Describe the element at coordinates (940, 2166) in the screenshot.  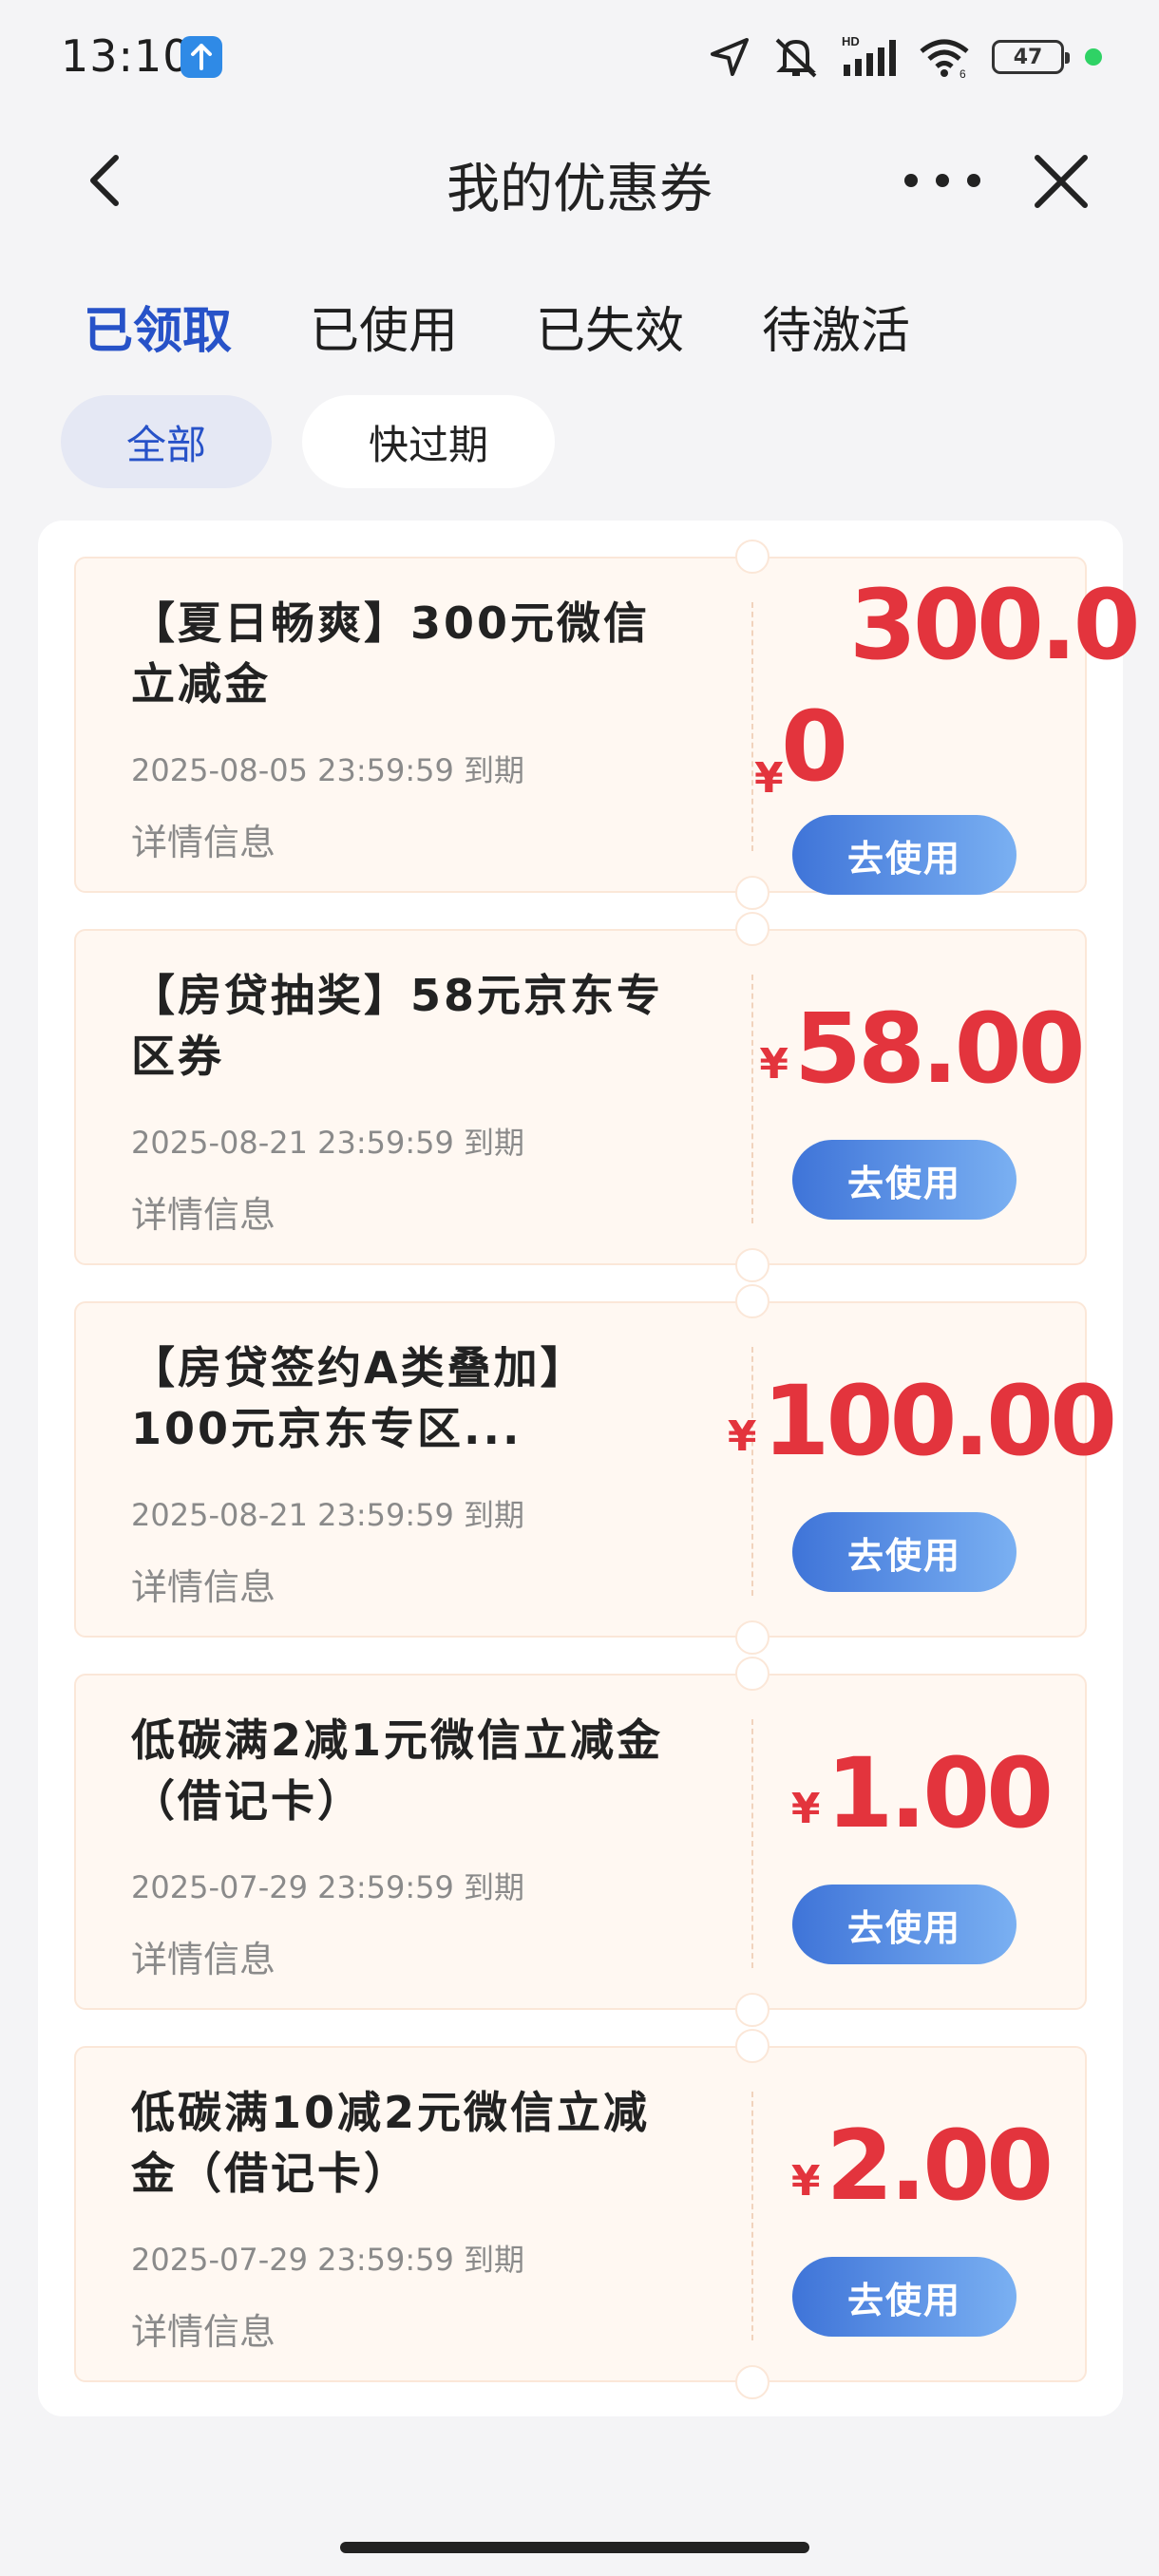
I see `amount-value: 2.00` at that location.